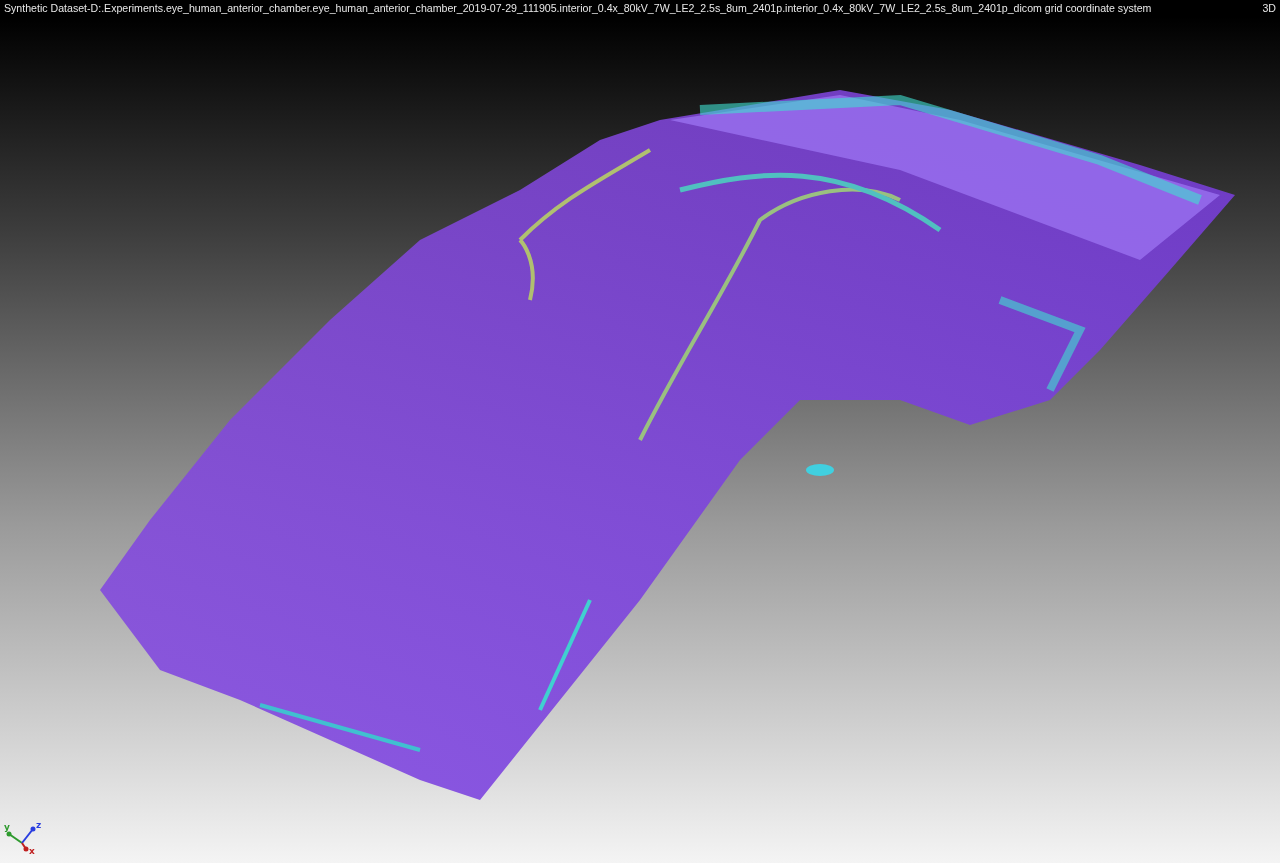 The height and width of the screenshot is (863, 1280). Describe the element at coordinates (7, 827) in the screenshot. I see `axis-label: y` at that location.